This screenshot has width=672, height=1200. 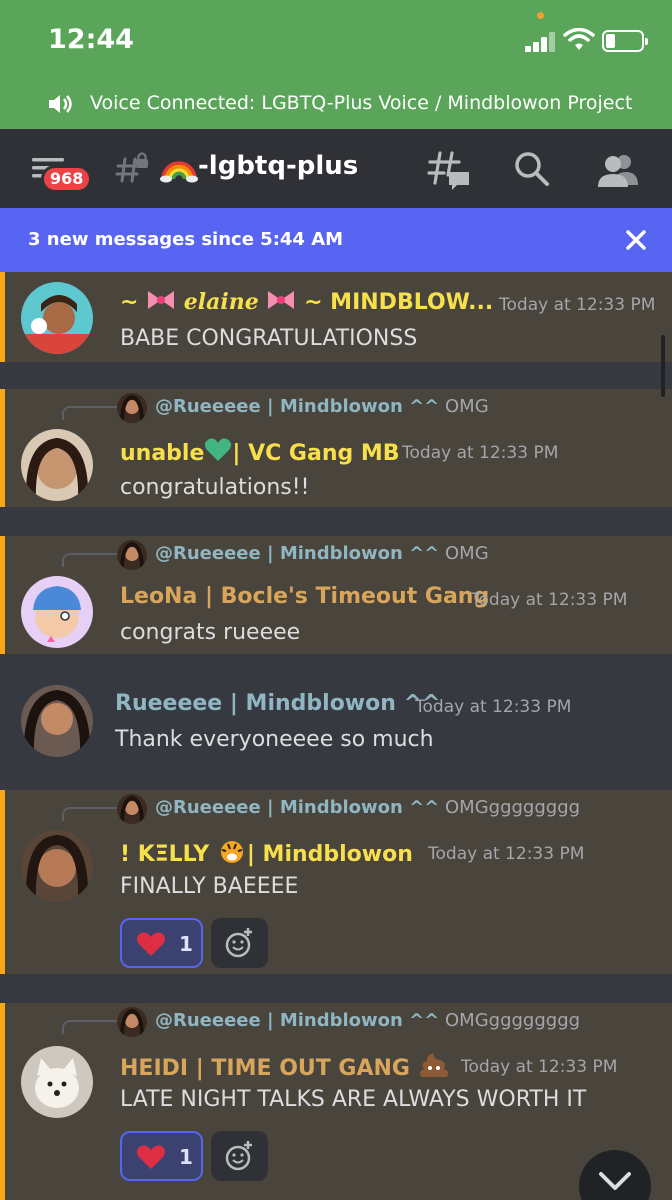 I want to click on battery-icon, so click(x=625, y=41).